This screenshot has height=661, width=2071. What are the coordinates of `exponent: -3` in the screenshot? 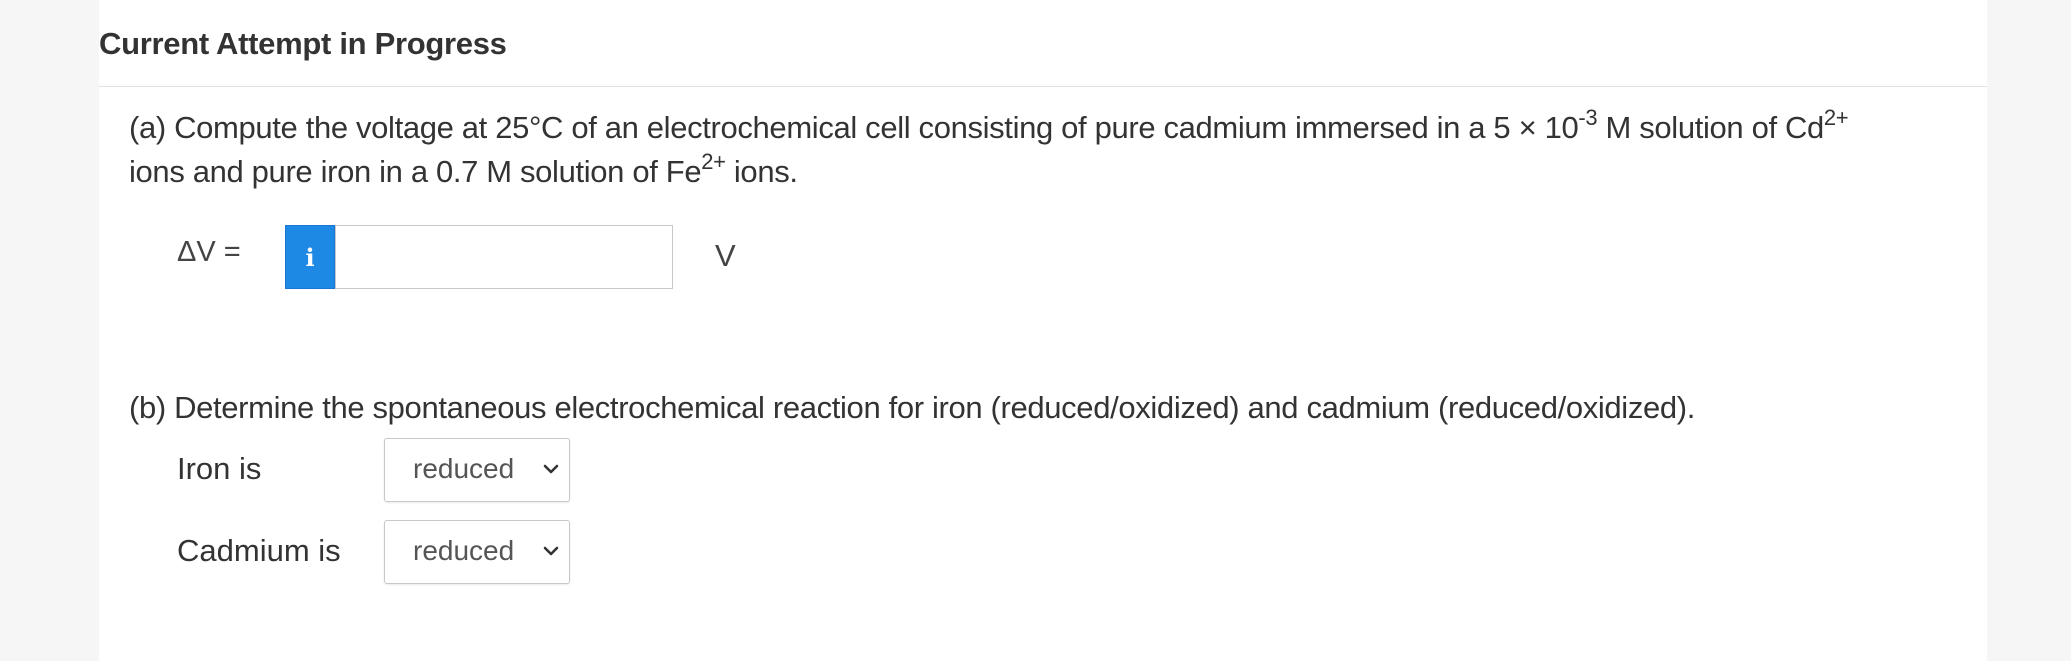 It's located at (1588, 117).